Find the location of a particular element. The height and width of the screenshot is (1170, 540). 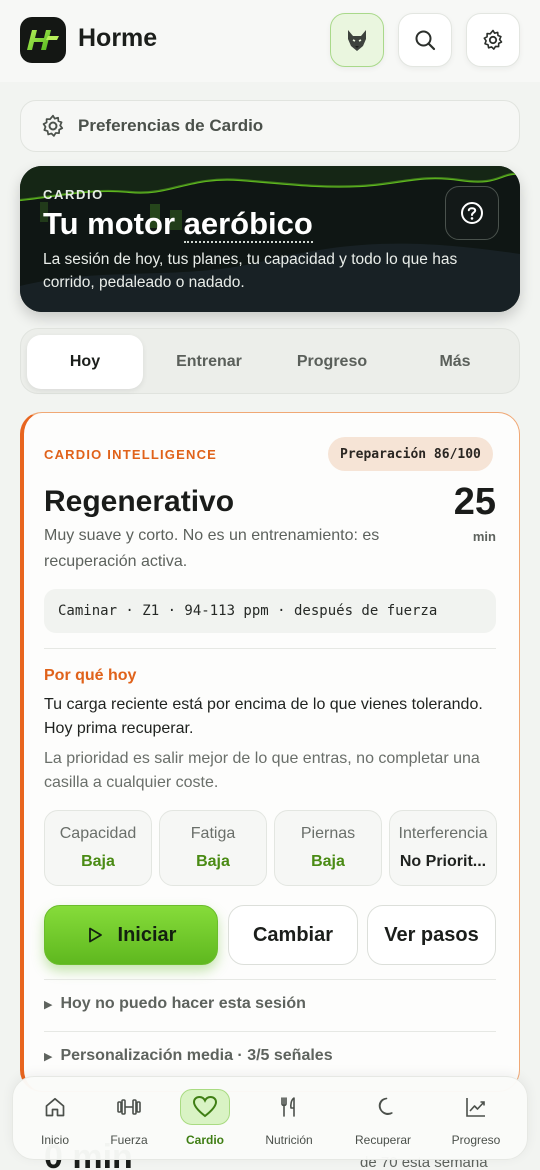

help-button is located at coordinates (472, 213).